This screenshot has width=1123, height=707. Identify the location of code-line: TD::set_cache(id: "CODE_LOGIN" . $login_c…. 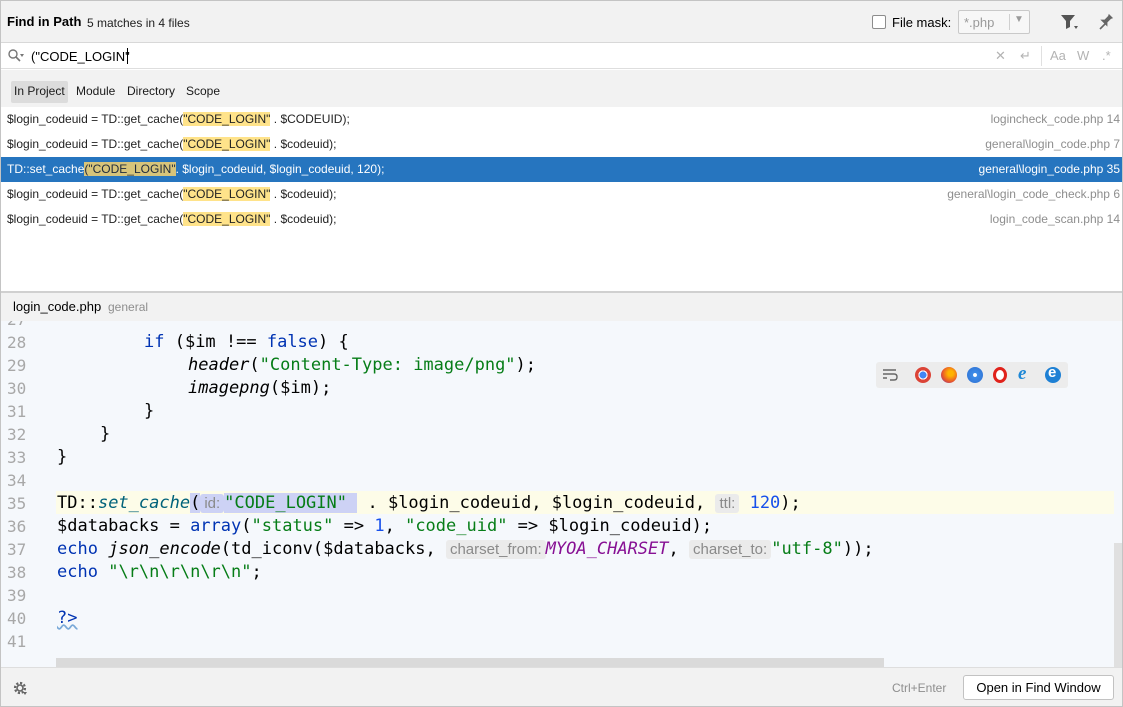
(429, 503).